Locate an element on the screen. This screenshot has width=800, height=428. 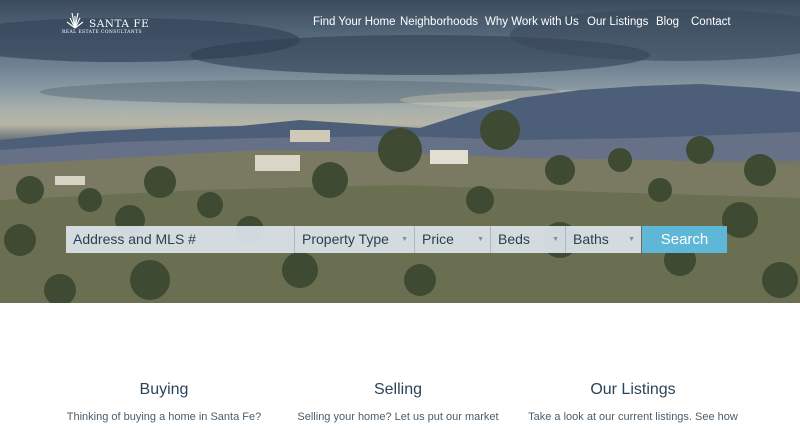
nav-neighborhoods: Neighborhoods is located at coordinates (439, 22).